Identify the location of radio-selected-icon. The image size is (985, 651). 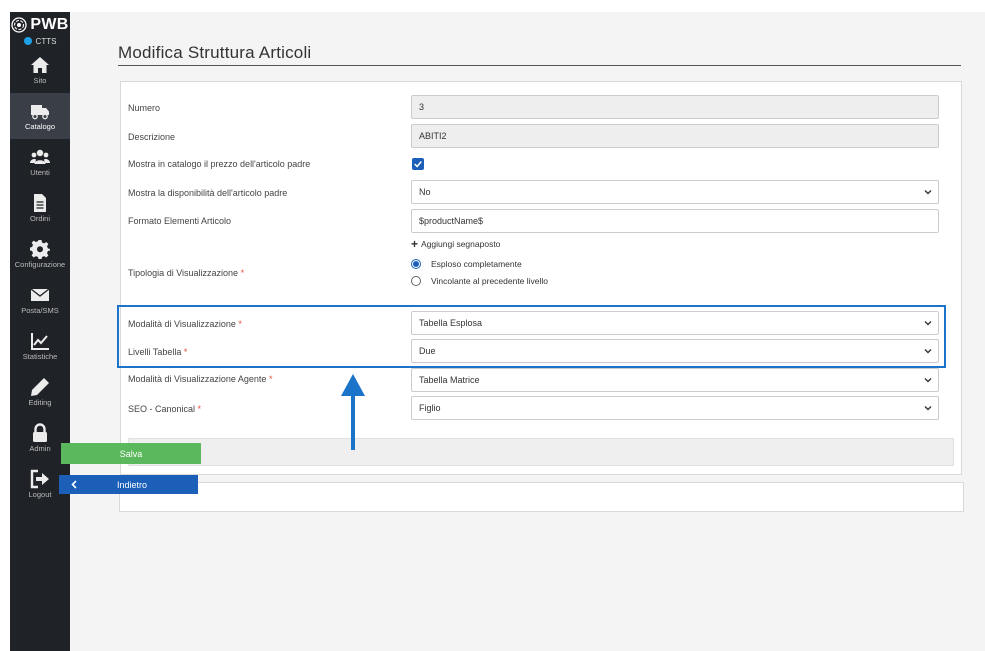
(416, 264).